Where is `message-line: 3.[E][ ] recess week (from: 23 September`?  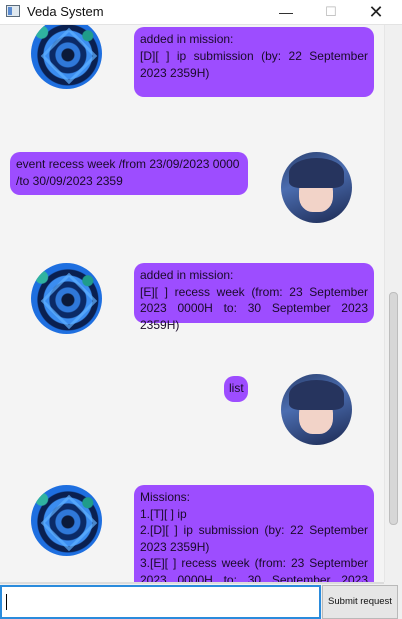 message-line: 3.[E][ ] recess week (from: 23 September is located at coordinates (254, 563).